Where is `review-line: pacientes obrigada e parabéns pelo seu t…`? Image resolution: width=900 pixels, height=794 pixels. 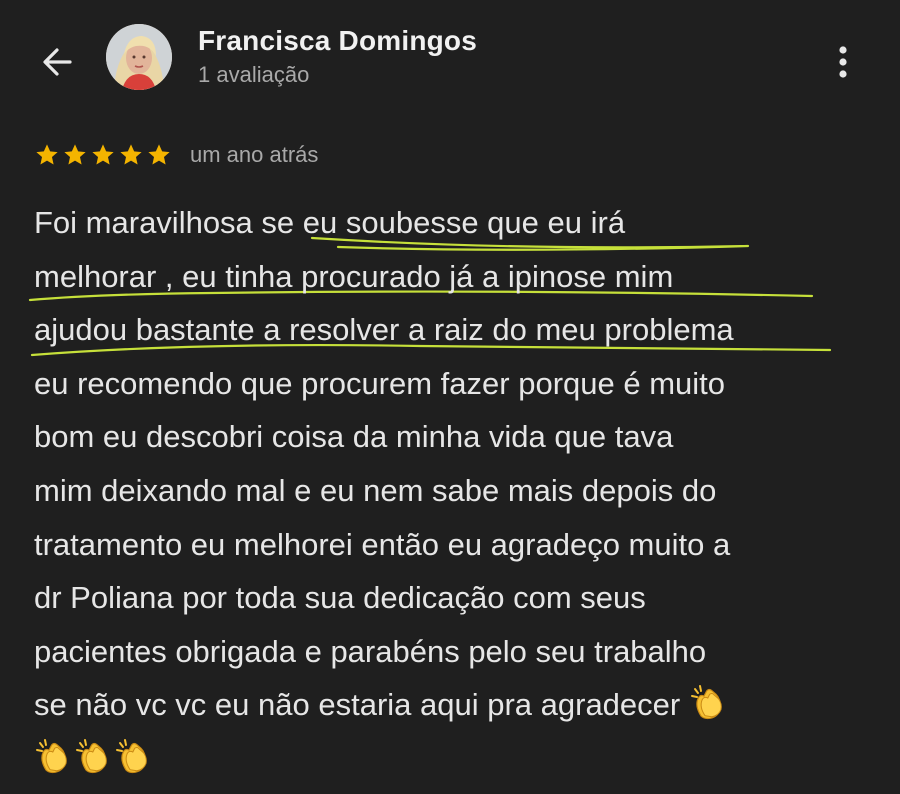
review-line: pacientes obrigada e parabéns pelo seu t… is located at coordinates (370, 651).